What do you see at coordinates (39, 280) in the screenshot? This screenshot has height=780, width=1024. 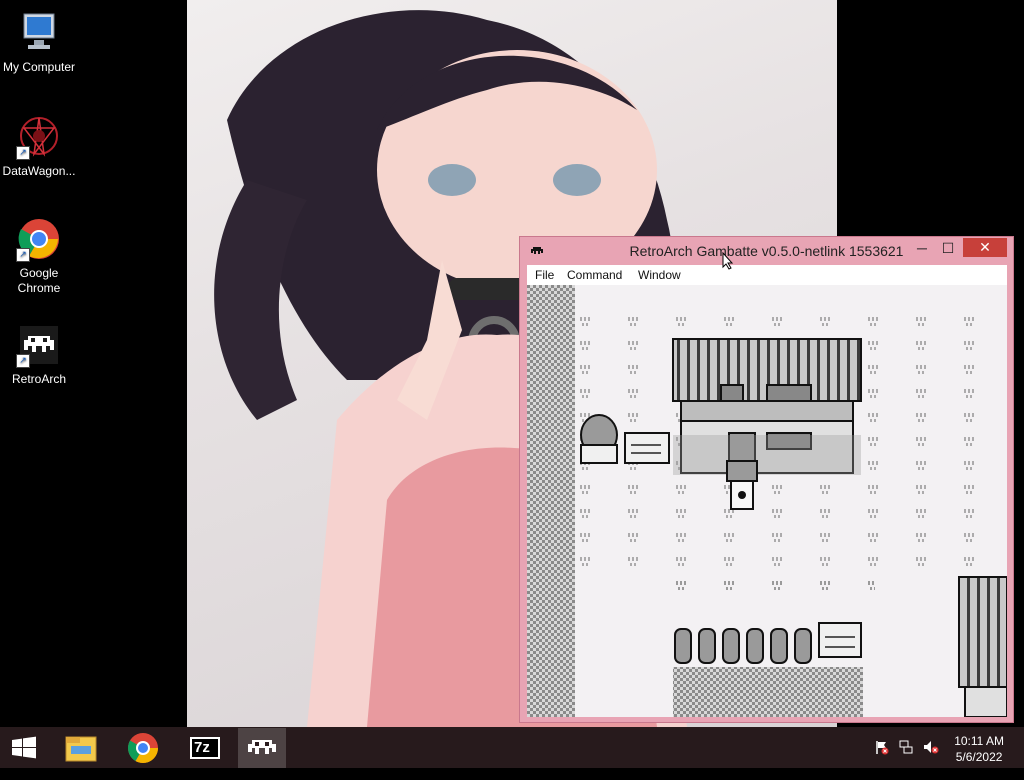 I see `desktop-icon-label: Google Chrome` at bounding box center [39, 280].